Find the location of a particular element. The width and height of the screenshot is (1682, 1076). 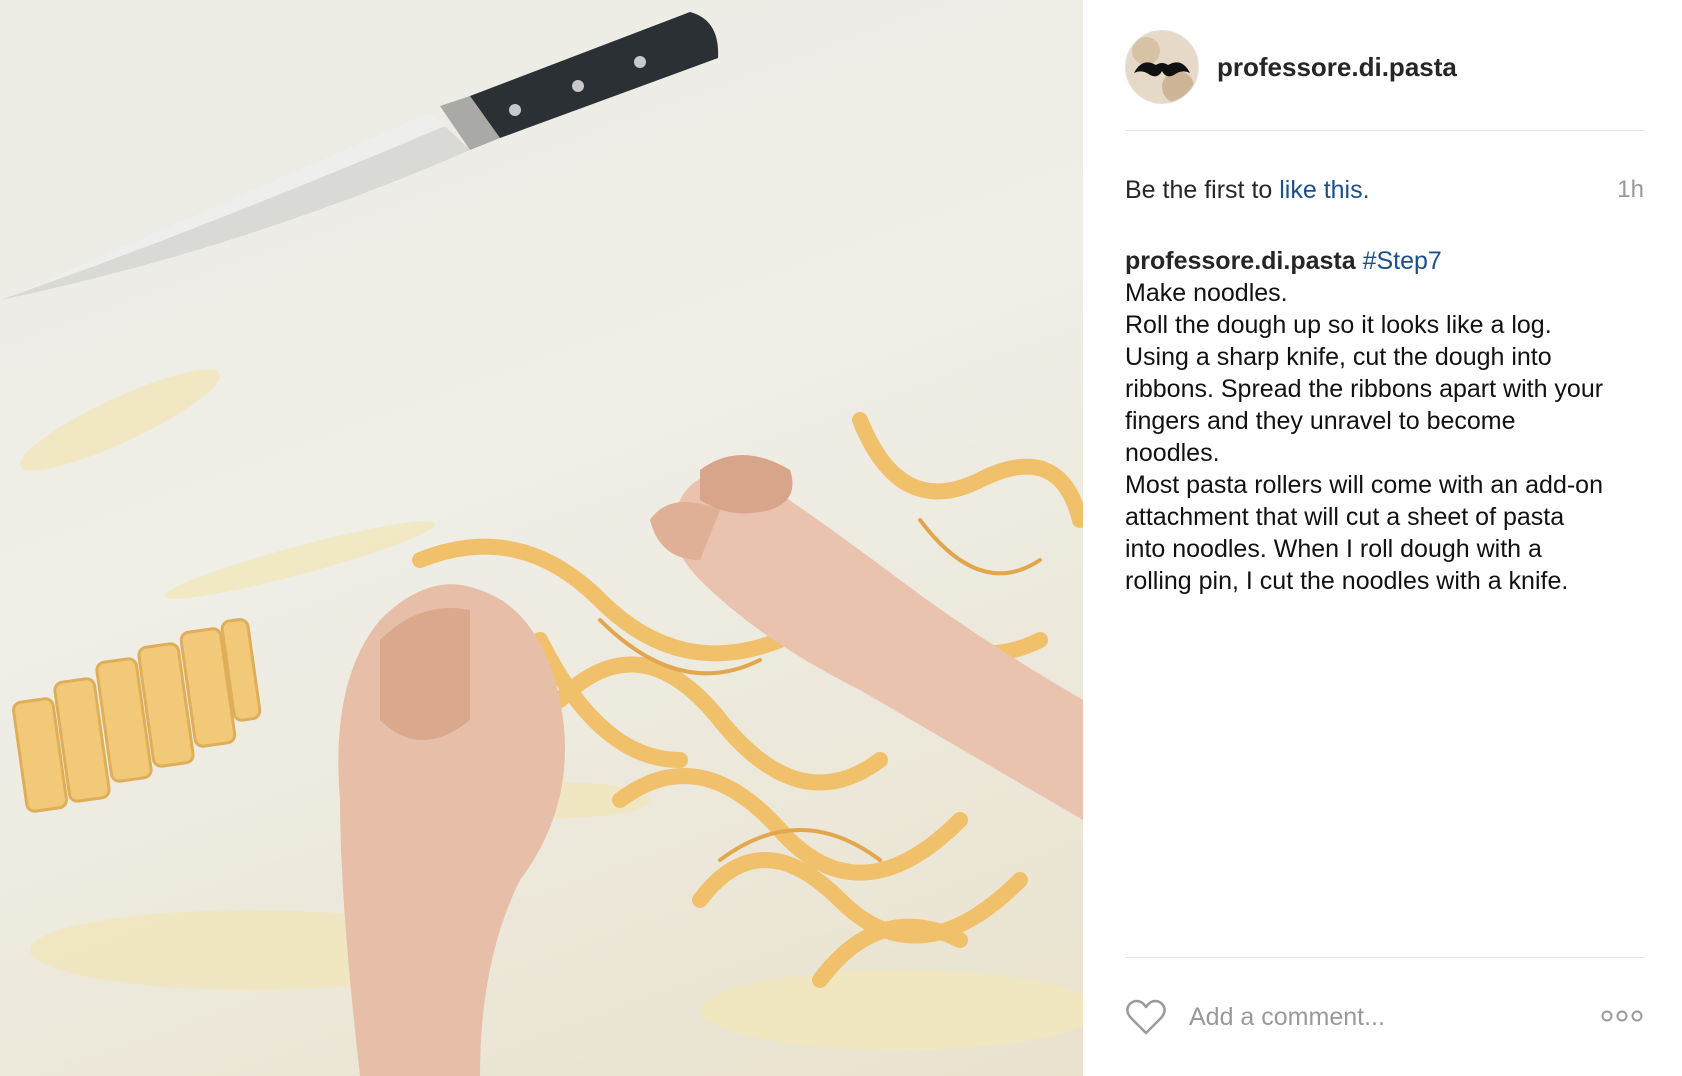

like-this-link: like this. is located at coordinates (1324, 190).